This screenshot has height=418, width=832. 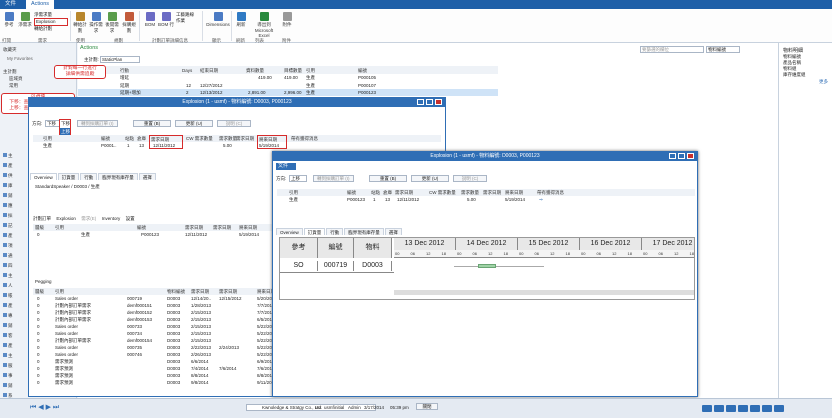 What do you see at coordinates (264, 25) in the screenshot?
I see `export-excel-button: 導出到 Microsoft Excel` at bounding box center [264, 25].